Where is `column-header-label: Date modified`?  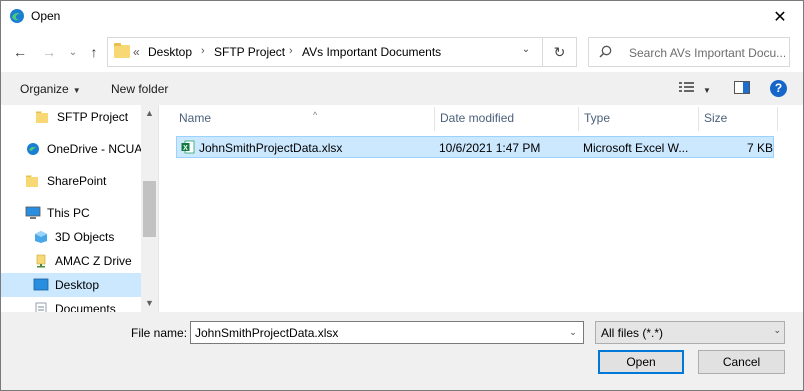 column-header-label: Date modified is located at coordinates (477, 118).